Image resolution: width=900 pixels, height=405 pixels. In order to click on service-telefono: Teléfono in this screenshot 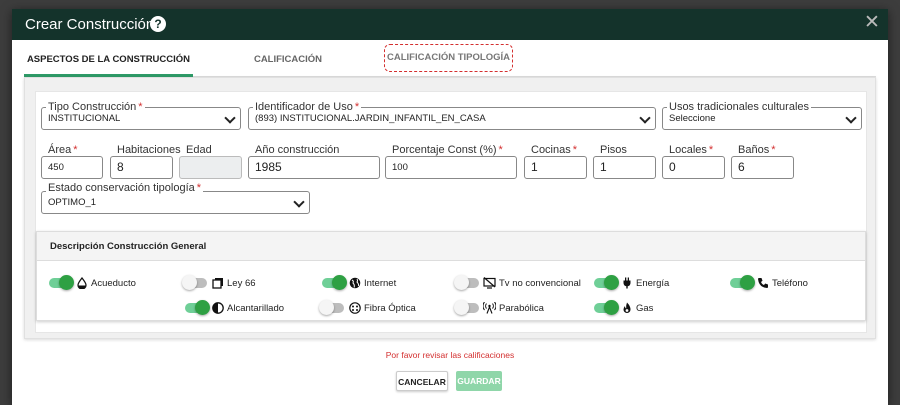, I will do `click(769, 283)`.